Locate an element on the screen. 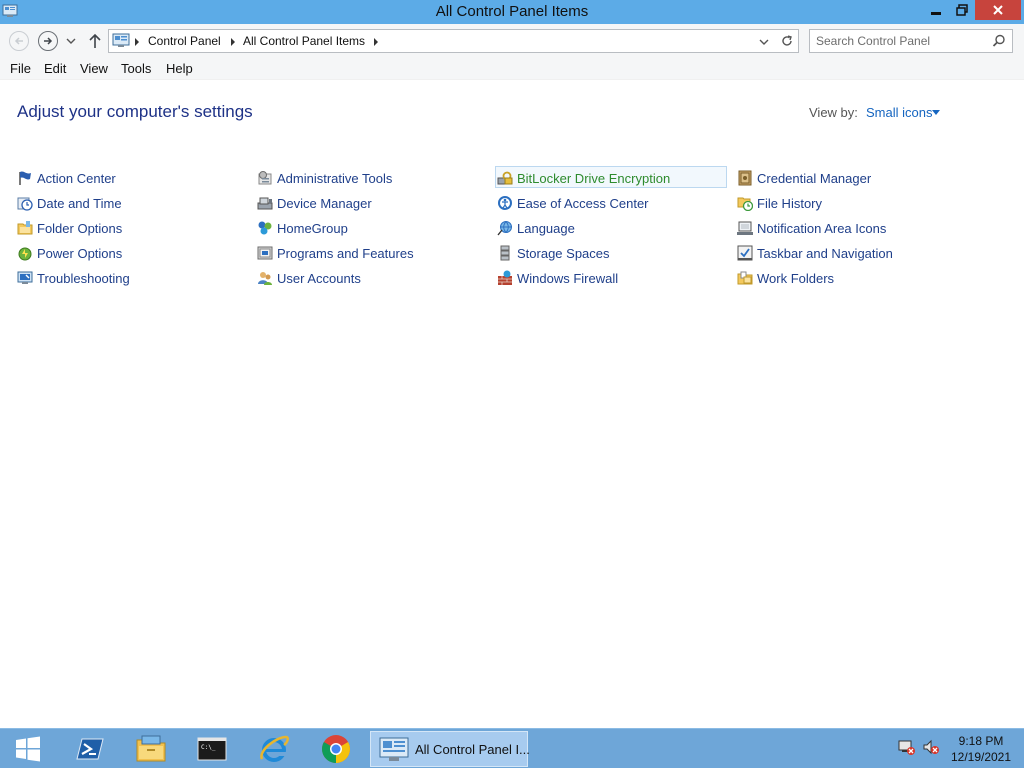  search-box is located at coordinates (911, 41).